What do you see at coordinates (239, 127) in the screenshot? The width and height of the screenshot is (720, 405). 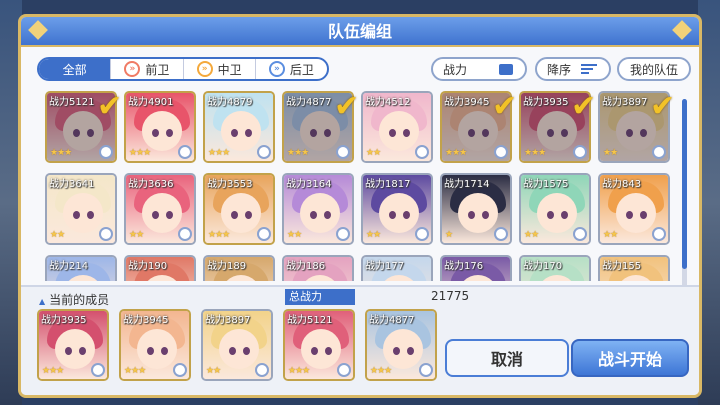 I see `roster-character-card: 战力4879 ★★★` at bounding box center [239, 127].